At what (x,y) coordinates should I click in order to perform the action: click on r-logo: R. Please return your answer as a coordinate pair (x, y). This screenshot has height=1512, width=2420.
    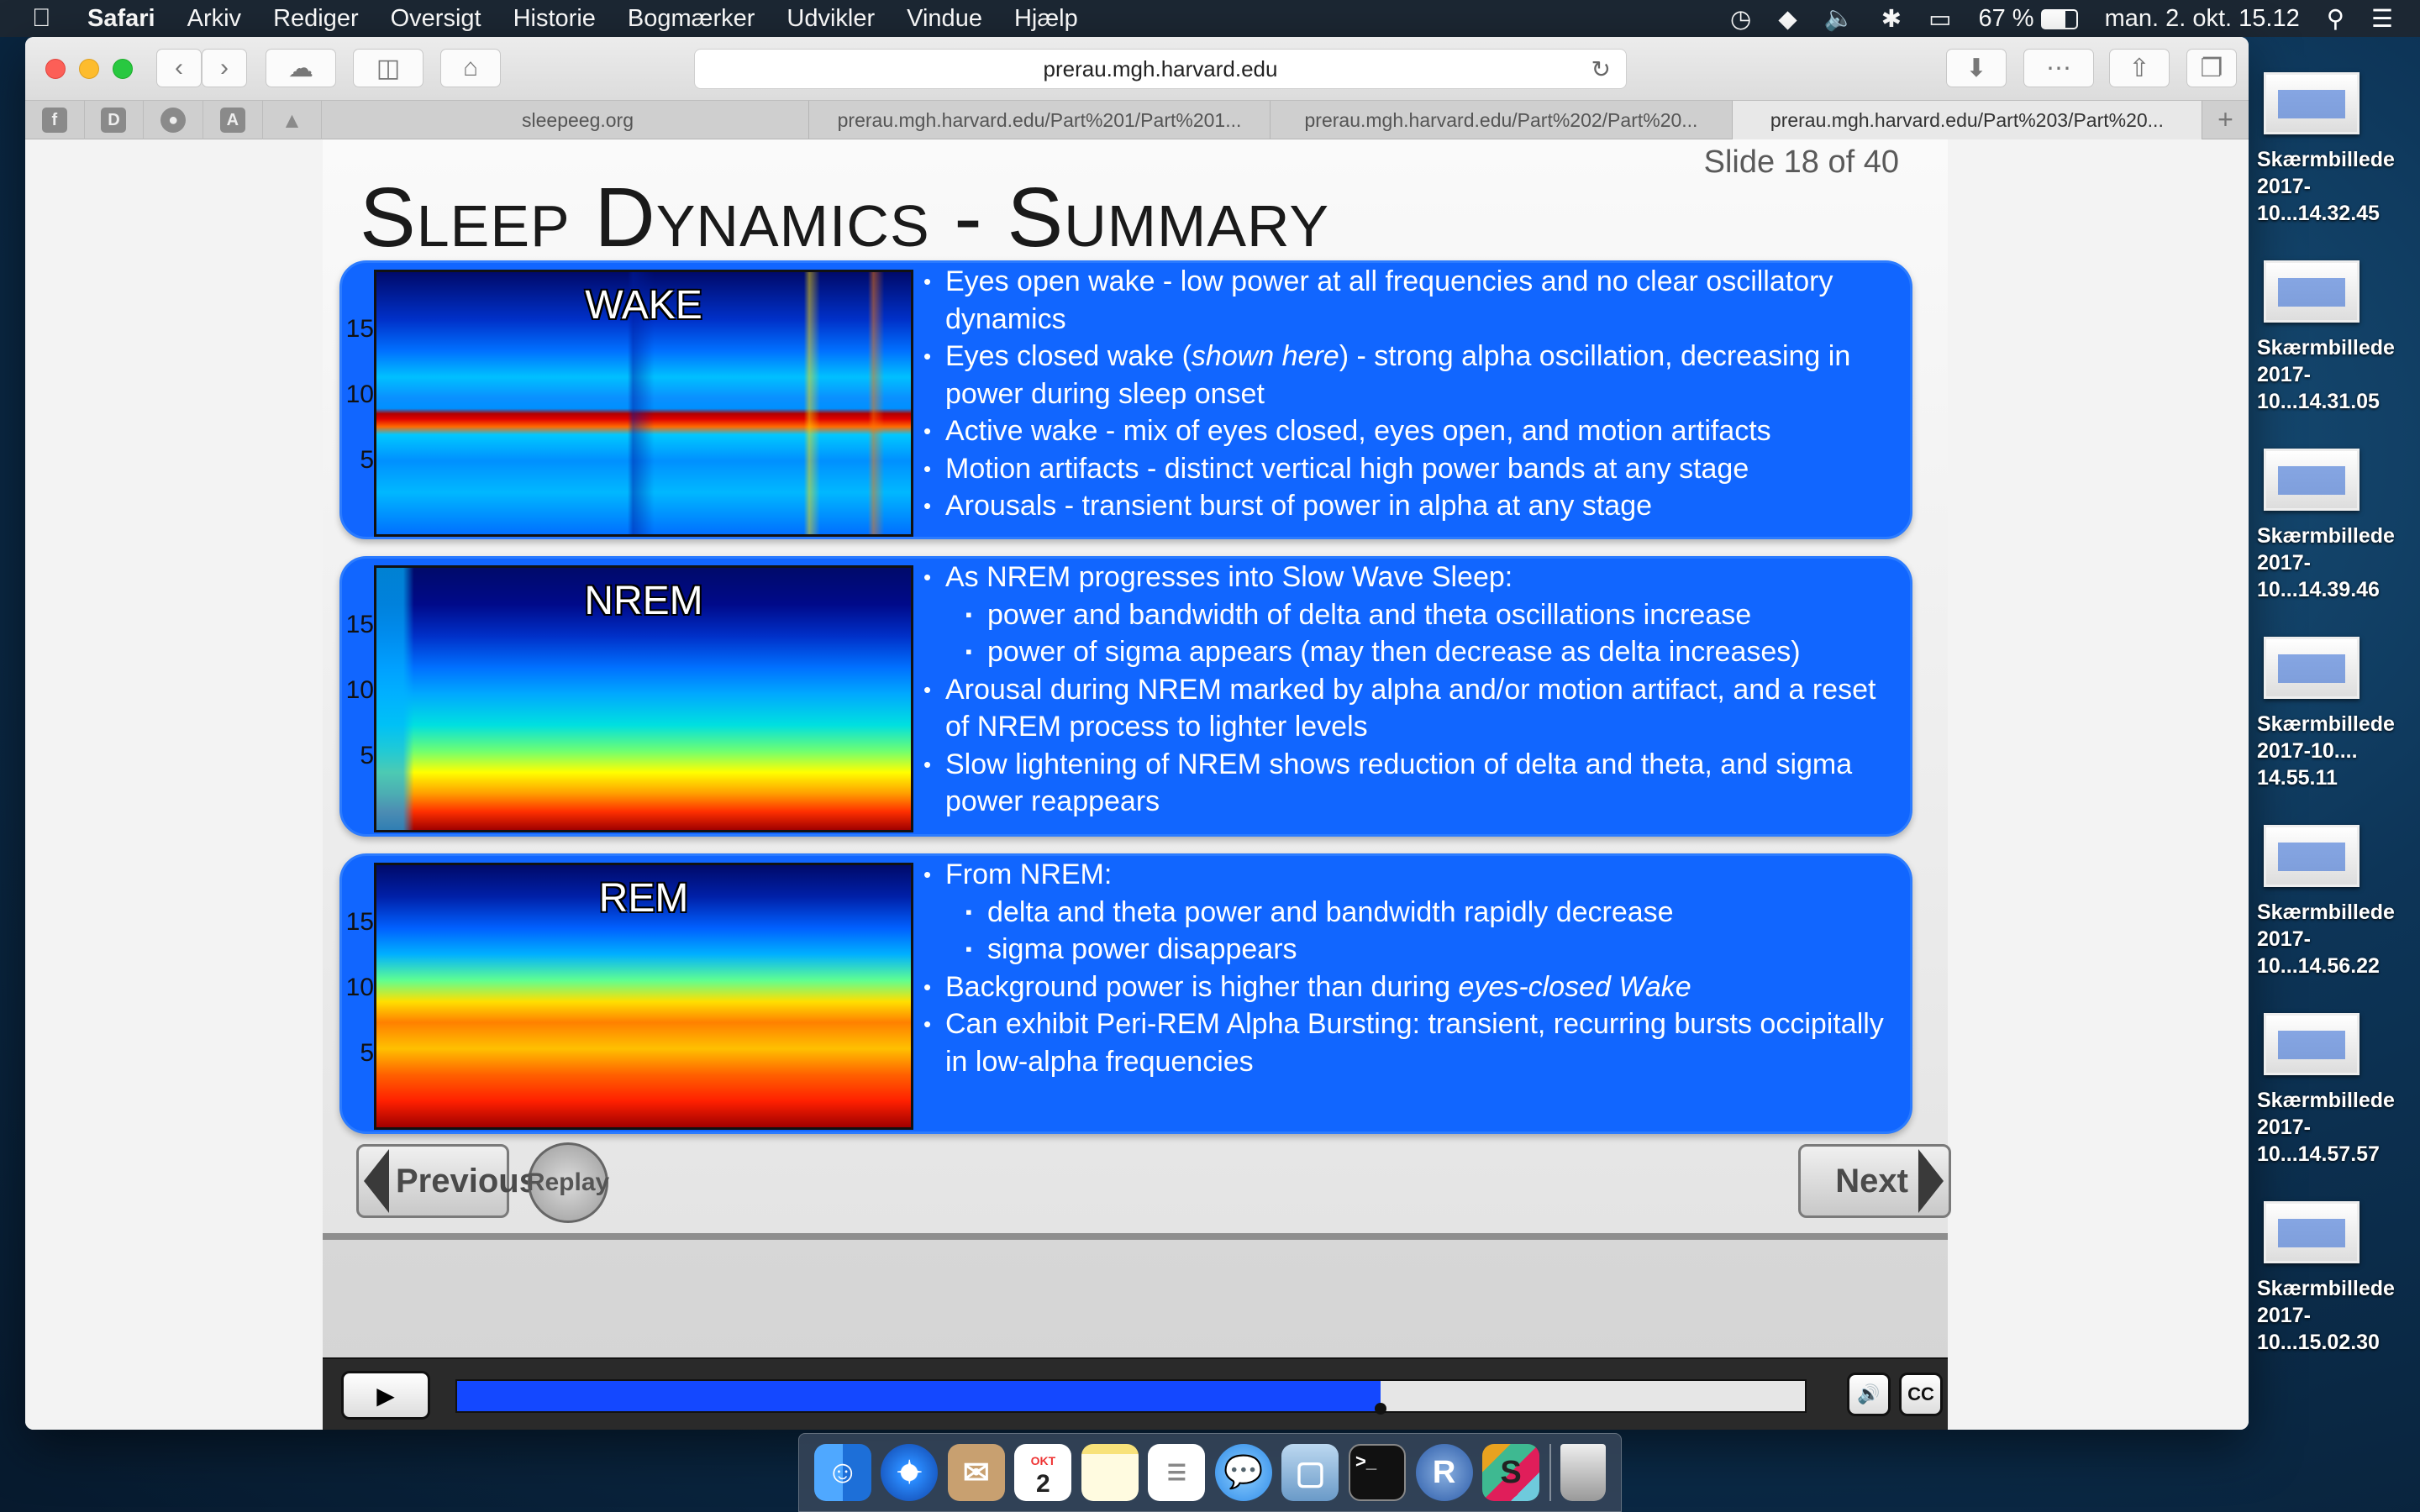
    Looking at the image, I should click on (1444, 1472).